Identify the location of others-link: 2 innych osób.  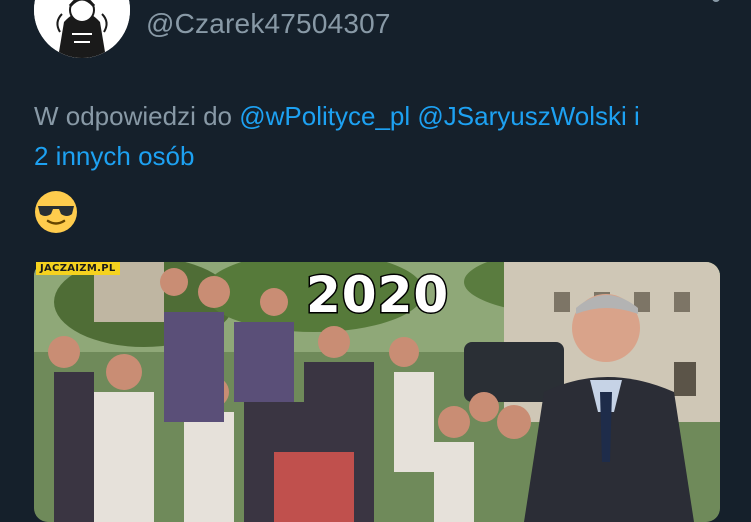
(114, 156).